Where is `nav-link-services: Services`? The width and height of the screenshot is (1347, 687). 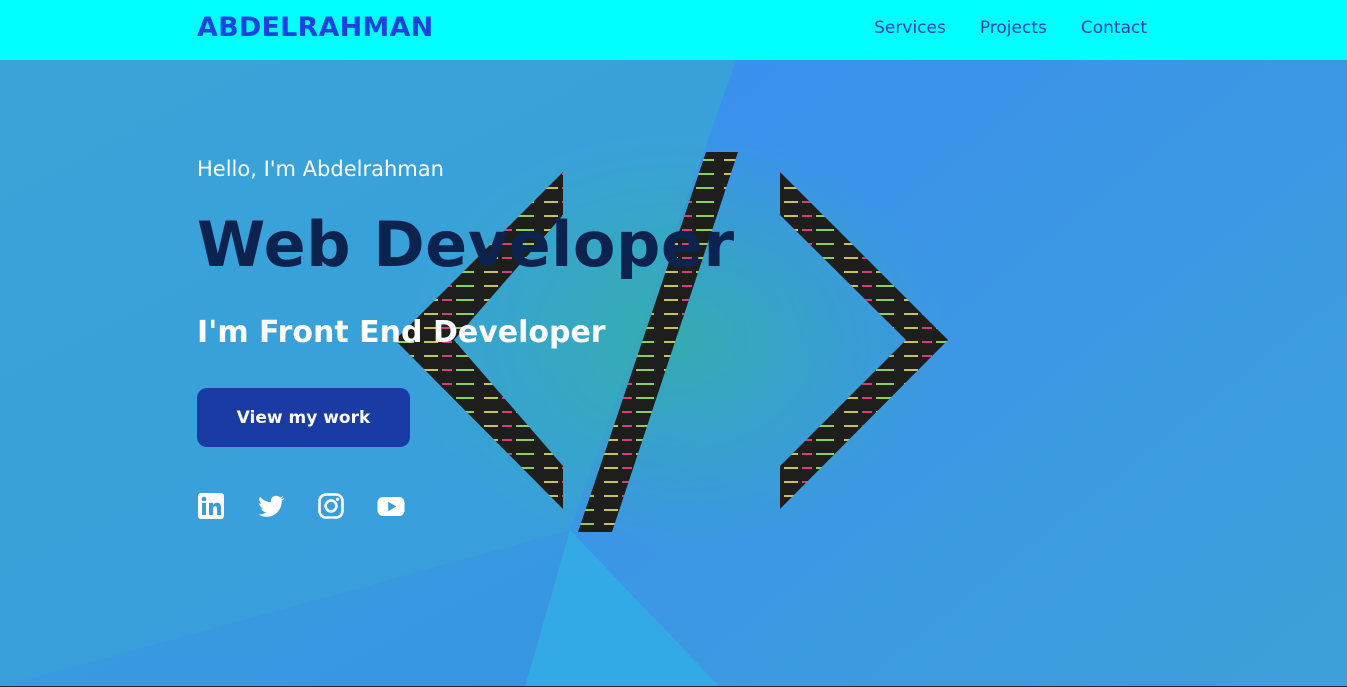
nav-link-services: Services is located at coordinates (910, 28).